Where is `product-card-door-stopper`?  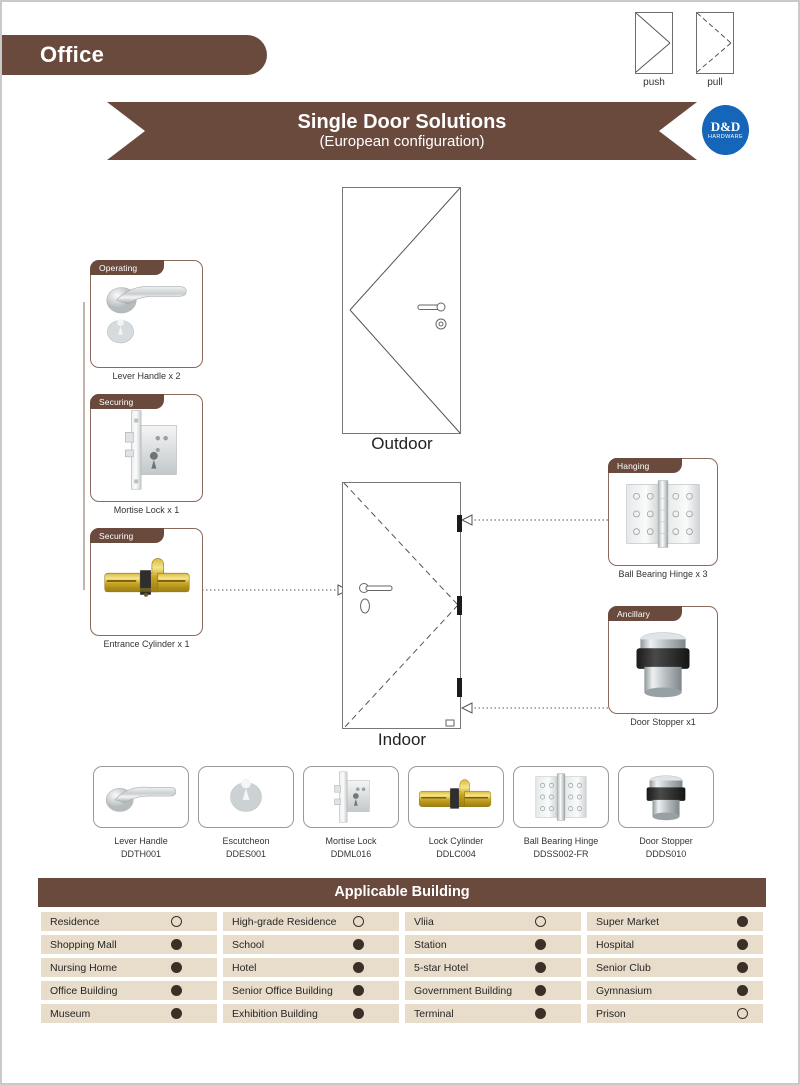 product-card-door-stopper is located at coordinates (666, 797).